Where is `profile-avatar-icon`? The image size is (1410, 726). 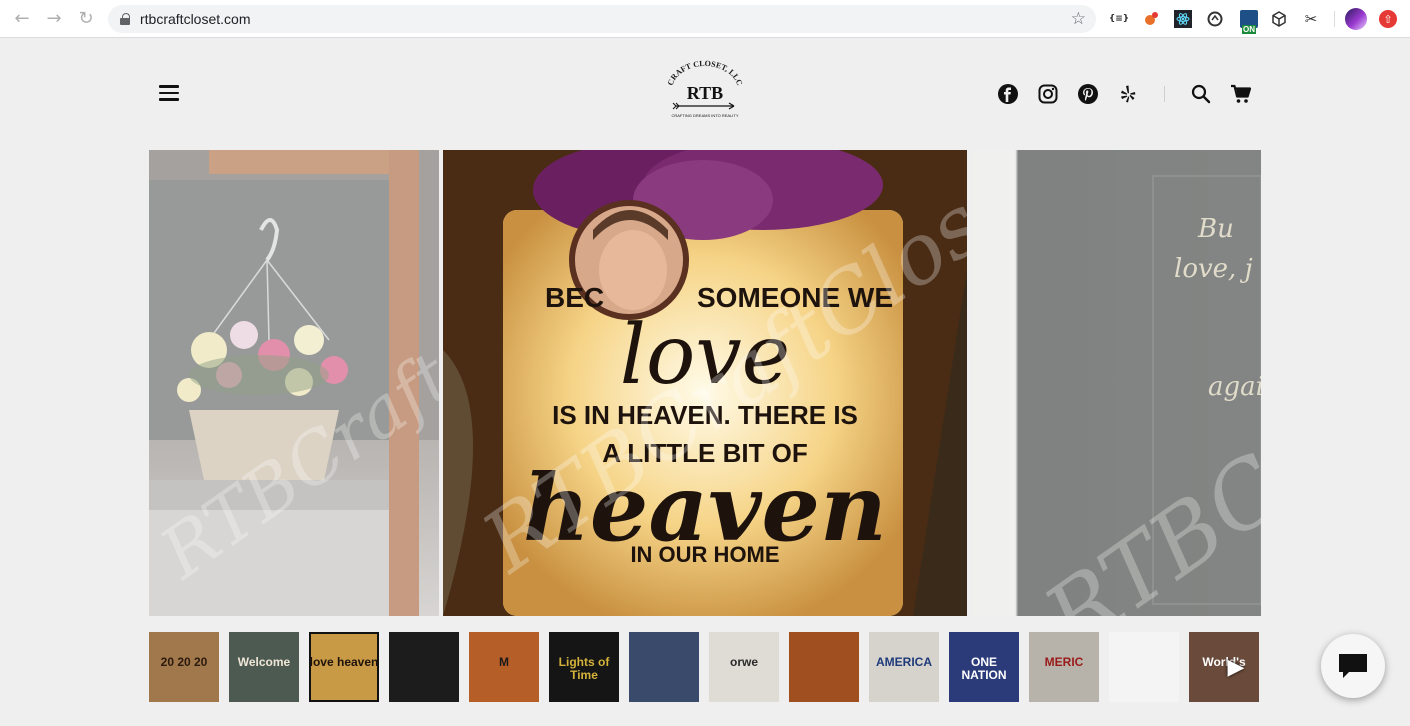 profile-avatar-icon is located at coordinates (1356, 19).